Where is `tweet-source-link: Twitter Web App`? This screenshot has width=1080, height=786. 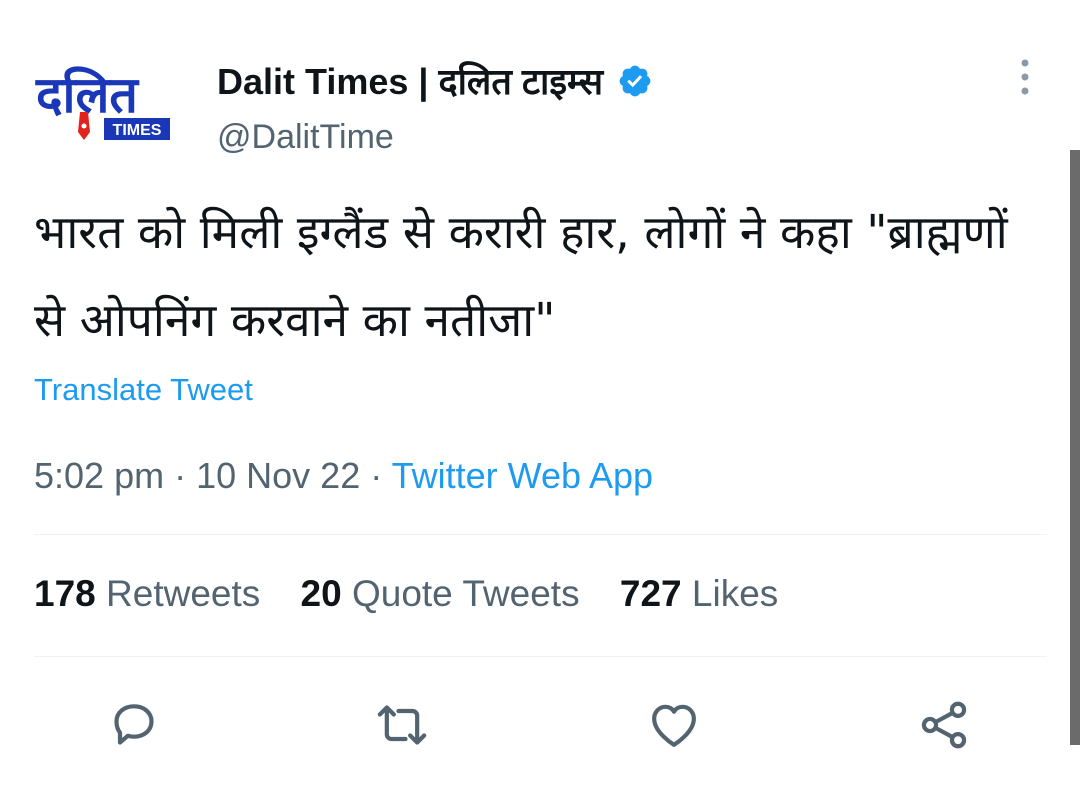
tweet-source-link: Twitter Web App is located at coordinates (522, 475).